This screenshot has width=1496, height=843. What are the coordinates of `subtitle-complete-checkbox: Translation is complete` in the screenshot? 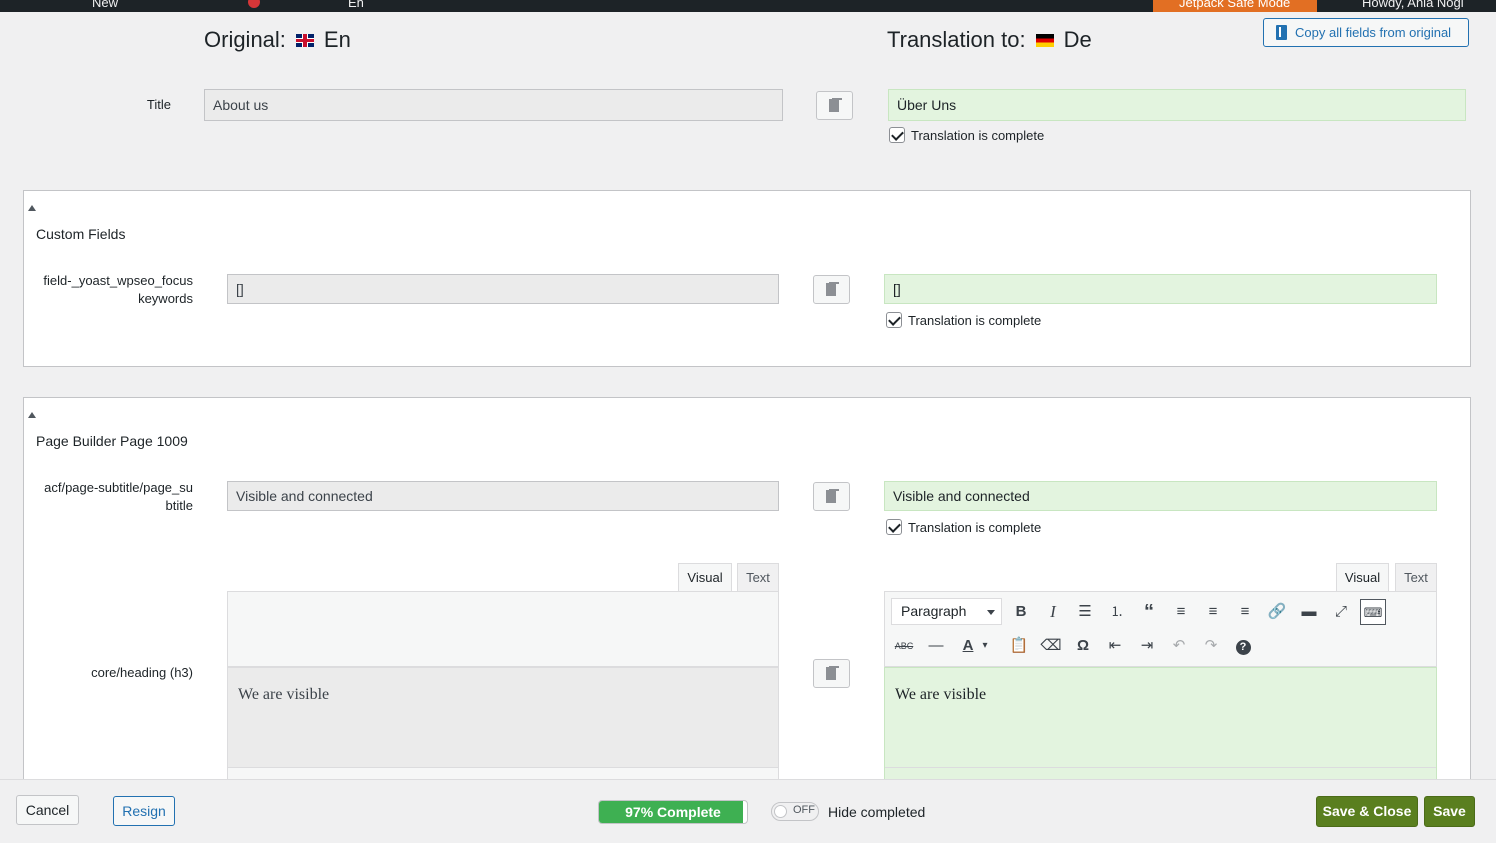 It's located at (963, 527).